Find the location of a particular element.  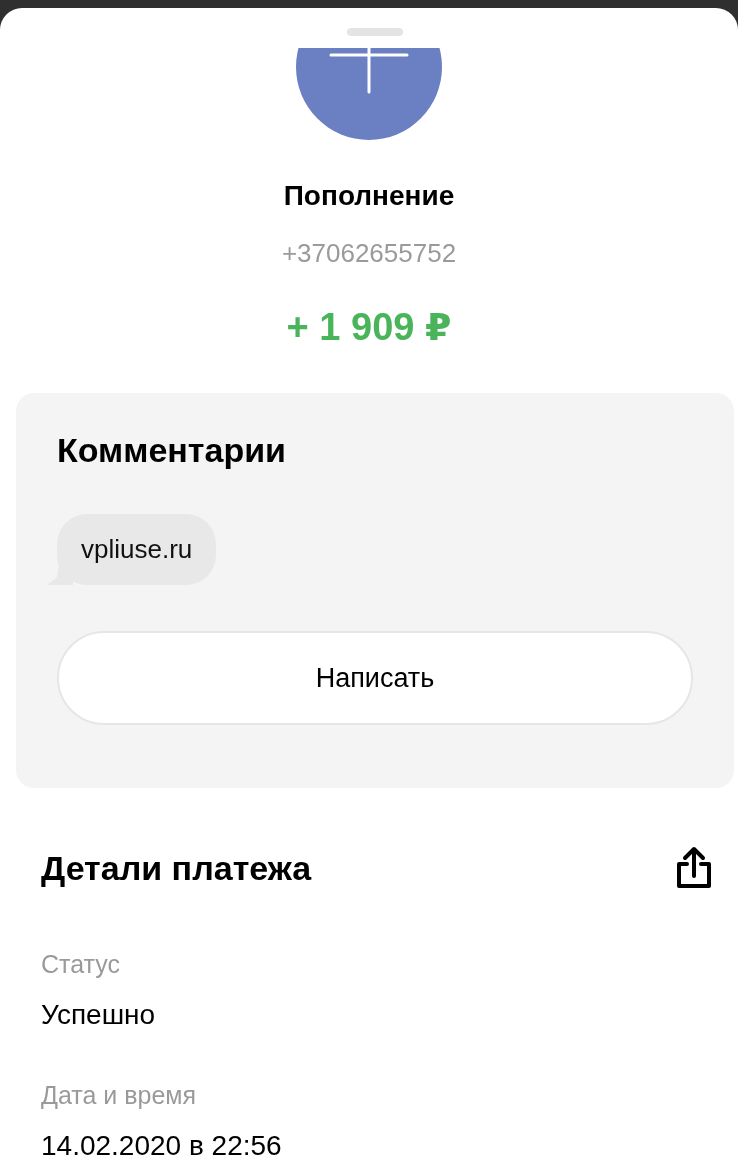

transaction-title: Пополнение is located at coordinates (369, 196).